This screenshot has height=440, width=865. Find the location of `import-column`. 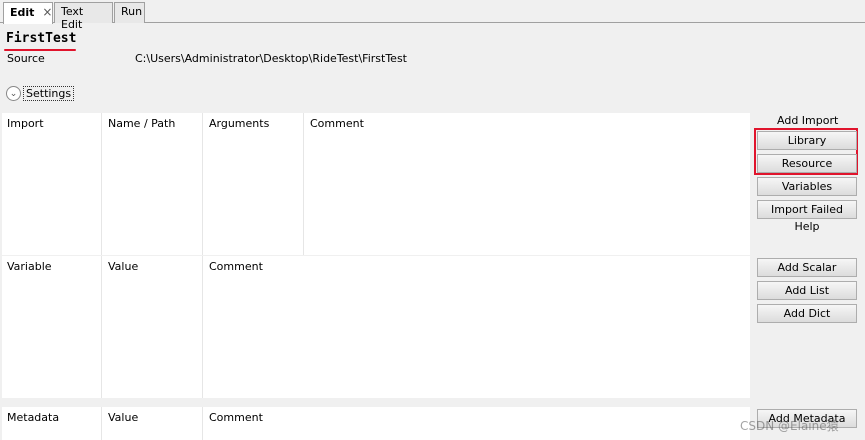

import-column is located at coordinates (52, 184).